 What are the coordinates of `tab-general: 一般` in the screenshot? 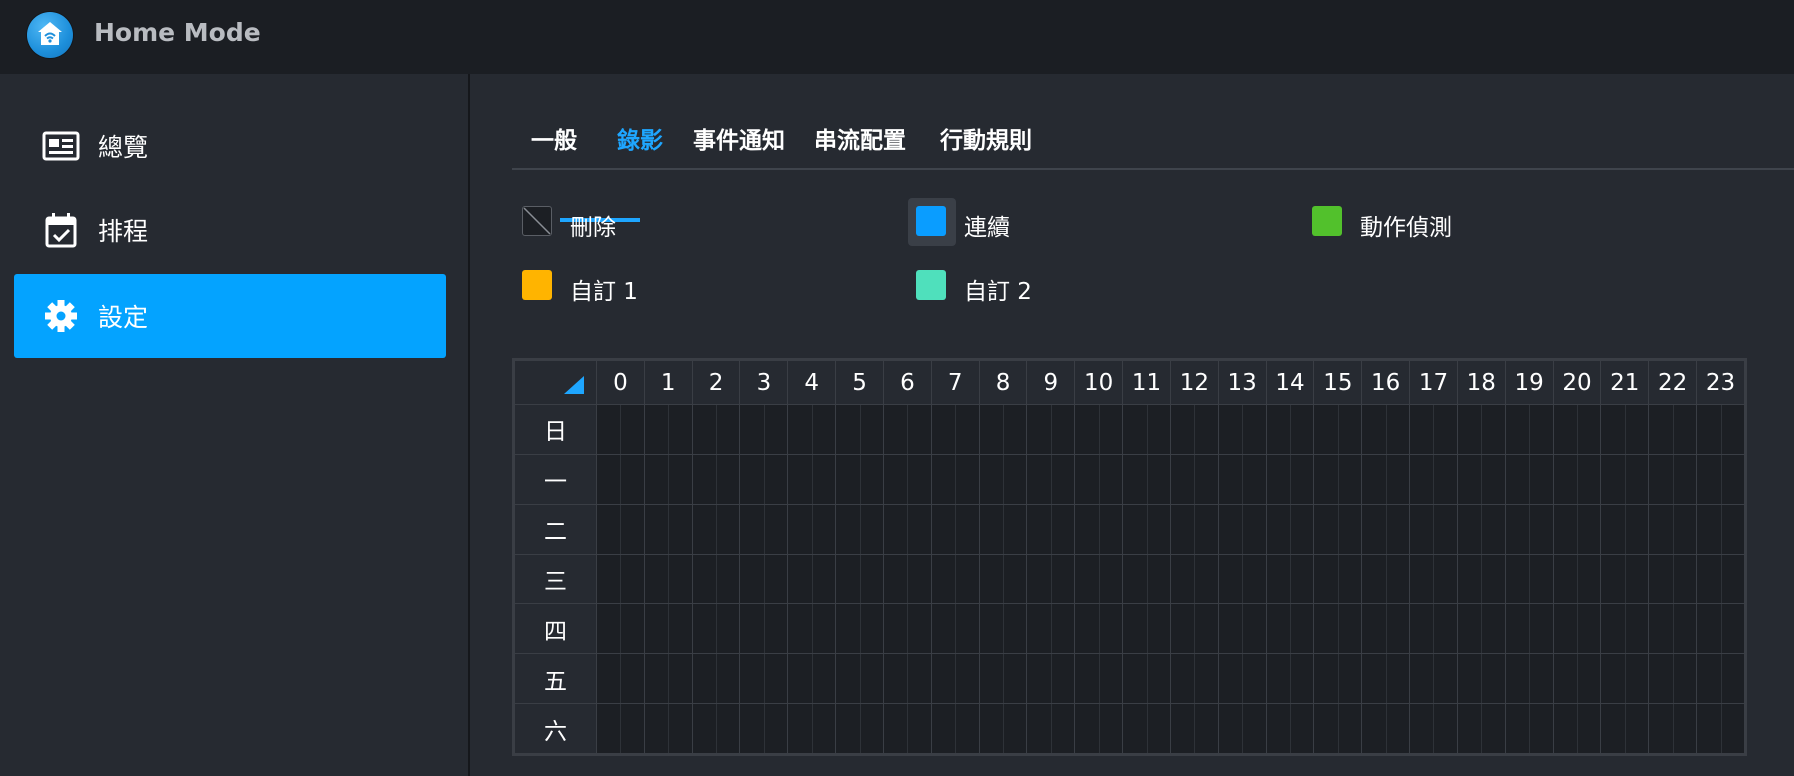 It's located at (554, 132).